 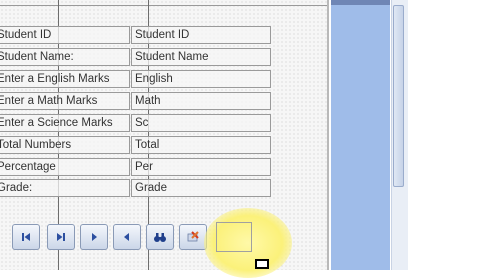 I want to click on new-control-outline, so click(x=234, y=237).